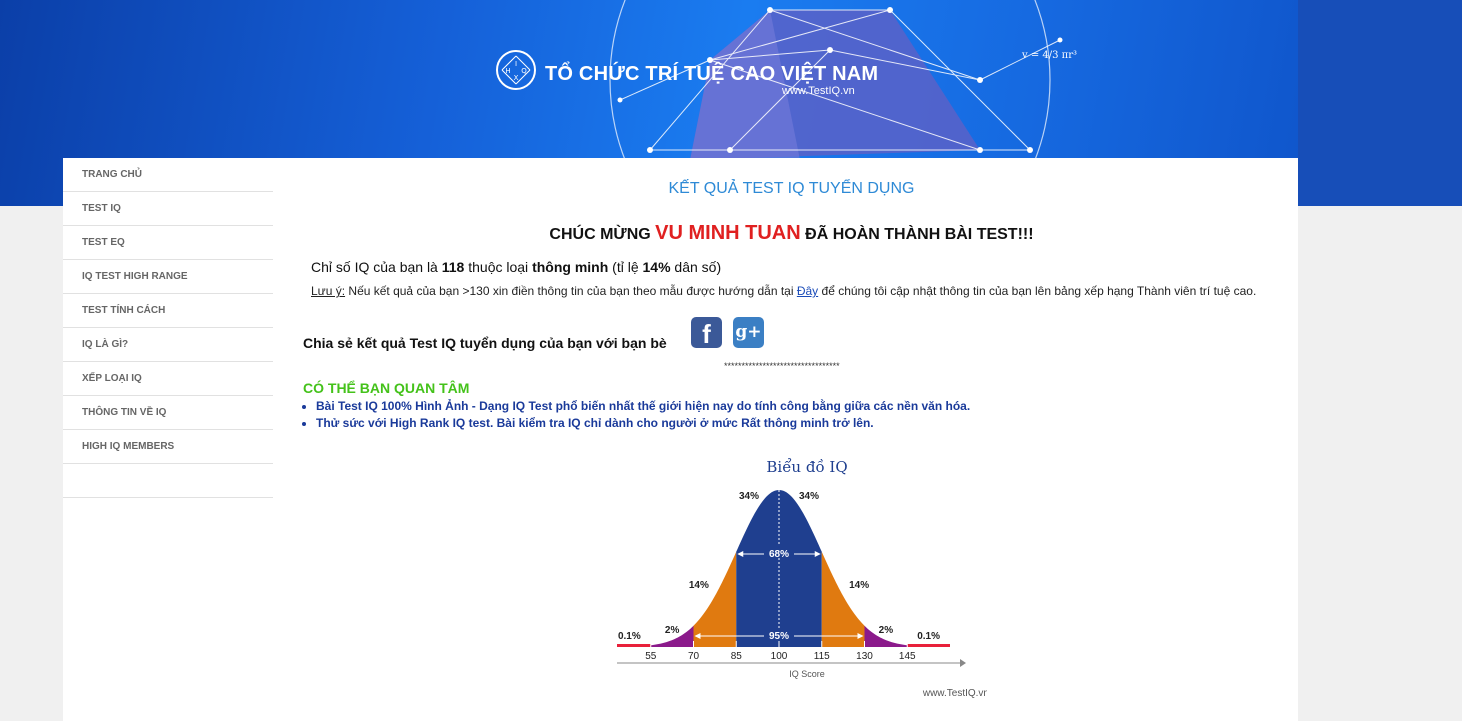  I want to click on logo-emblem-icon: I H Q X, so click(516, 70).